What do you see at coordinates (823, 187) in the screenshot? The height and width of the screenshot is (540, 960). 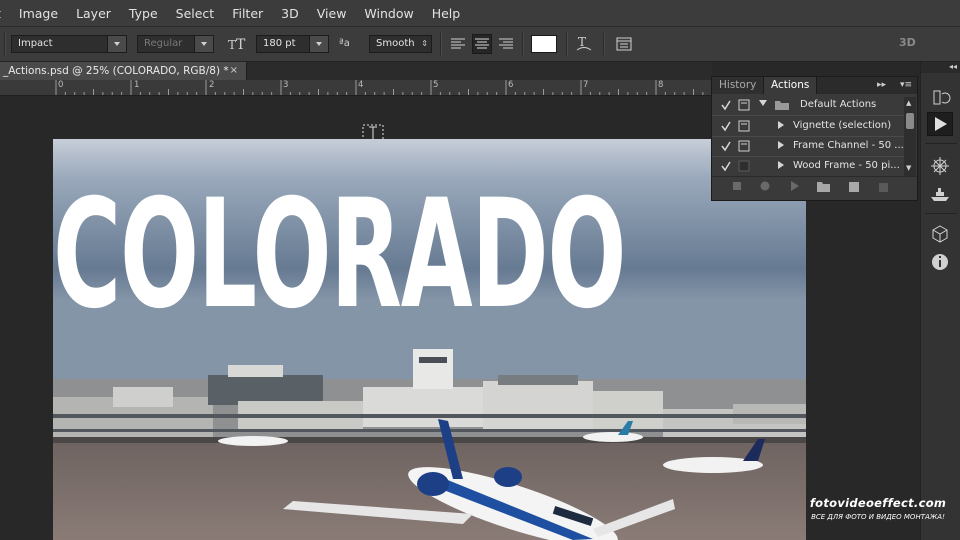 I see `new-set-icon` at bounding box center [823, 187].